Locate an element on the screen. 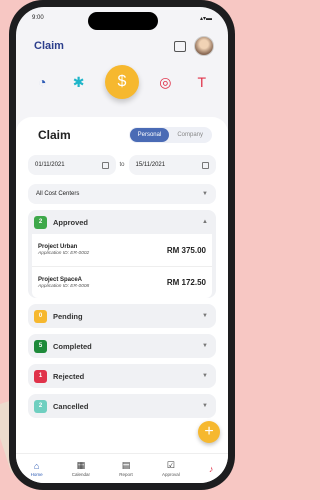 The height and width of the screenshot is (500, 320). nav-label: Calendar is located at coordinates (81, 474).